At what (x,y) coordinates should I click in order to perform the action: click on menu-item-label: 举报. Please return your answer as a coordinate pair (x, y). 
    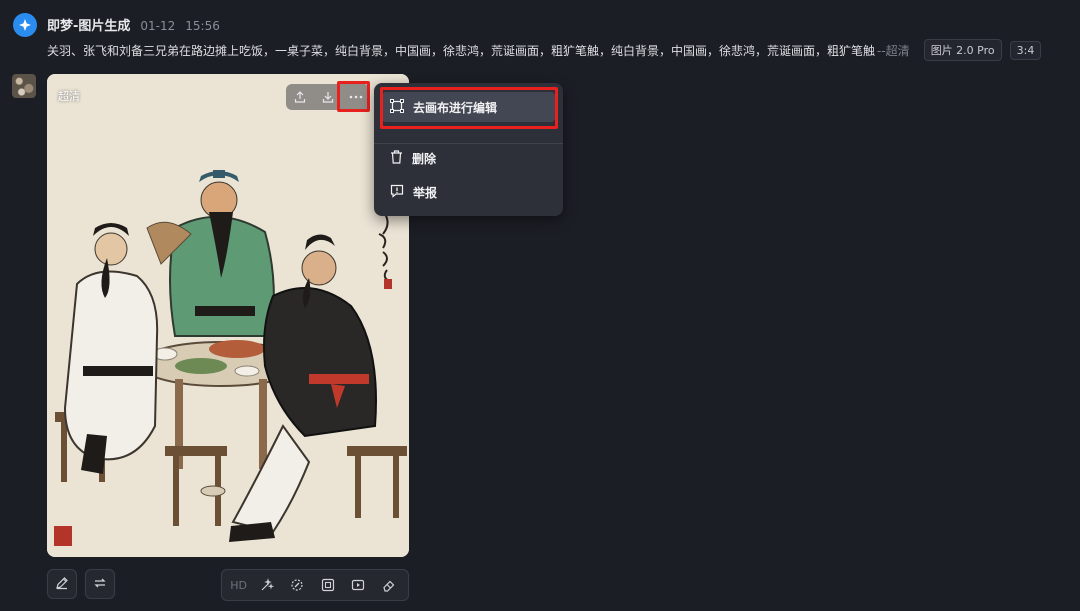
    Looking at the image, I should click on (425, 192).